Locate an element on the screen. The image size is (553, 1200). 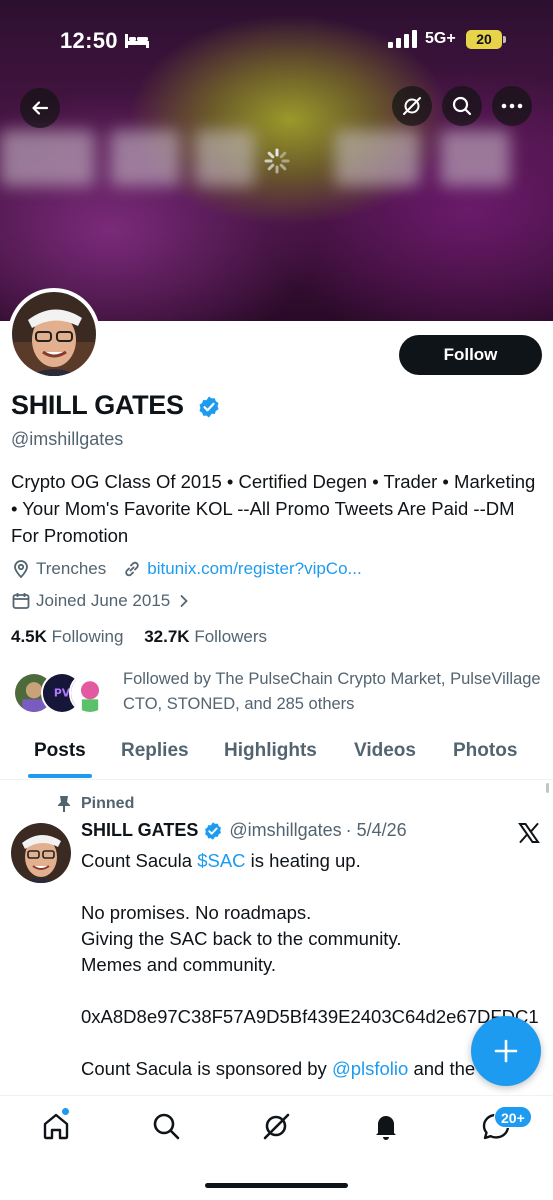
cellular-signal-icon is located at coordinates (402, 39).